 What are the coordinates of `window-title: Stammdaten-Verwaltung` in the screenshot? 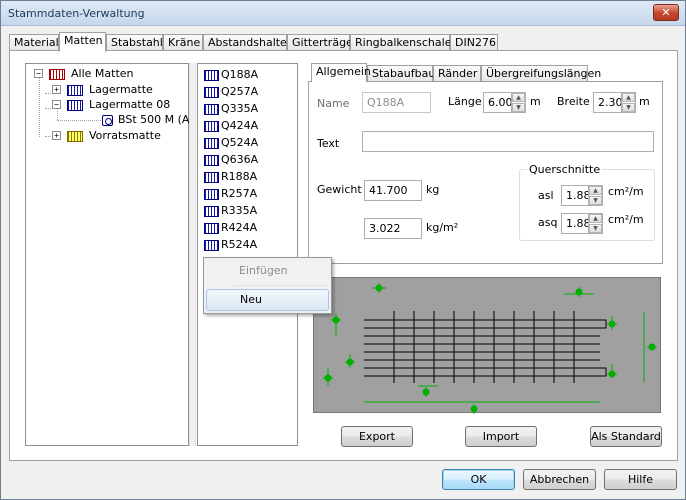 It's located at (76, 13).